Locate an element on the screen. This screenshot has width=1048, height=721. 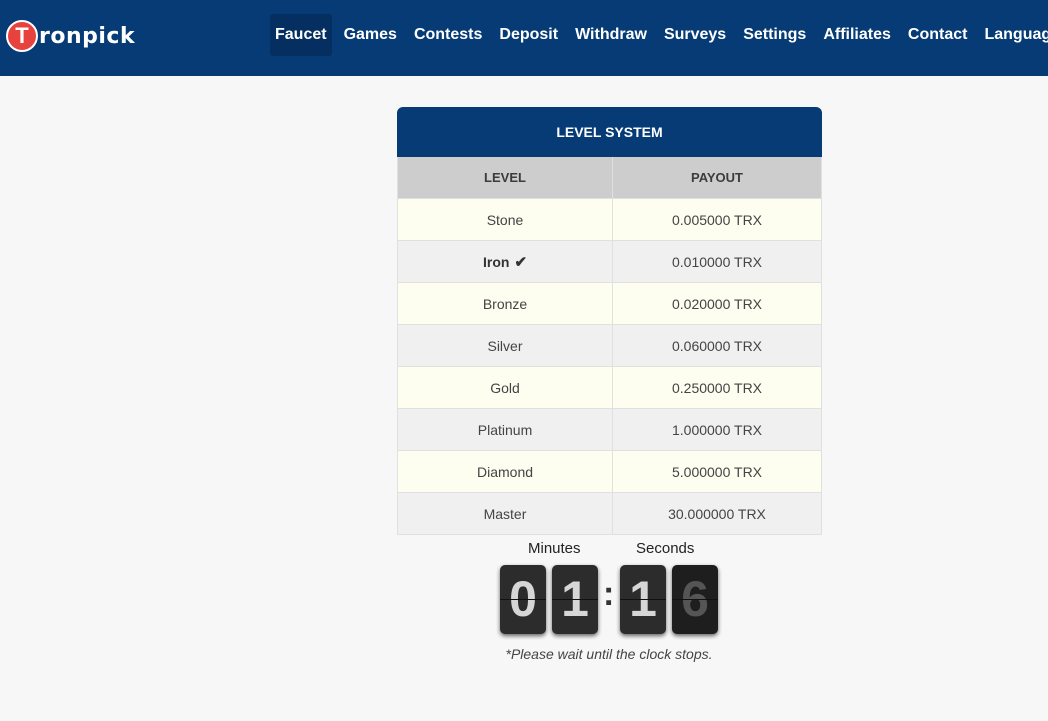
nav-faucet: Faucet is located at coordinates (301, 35).